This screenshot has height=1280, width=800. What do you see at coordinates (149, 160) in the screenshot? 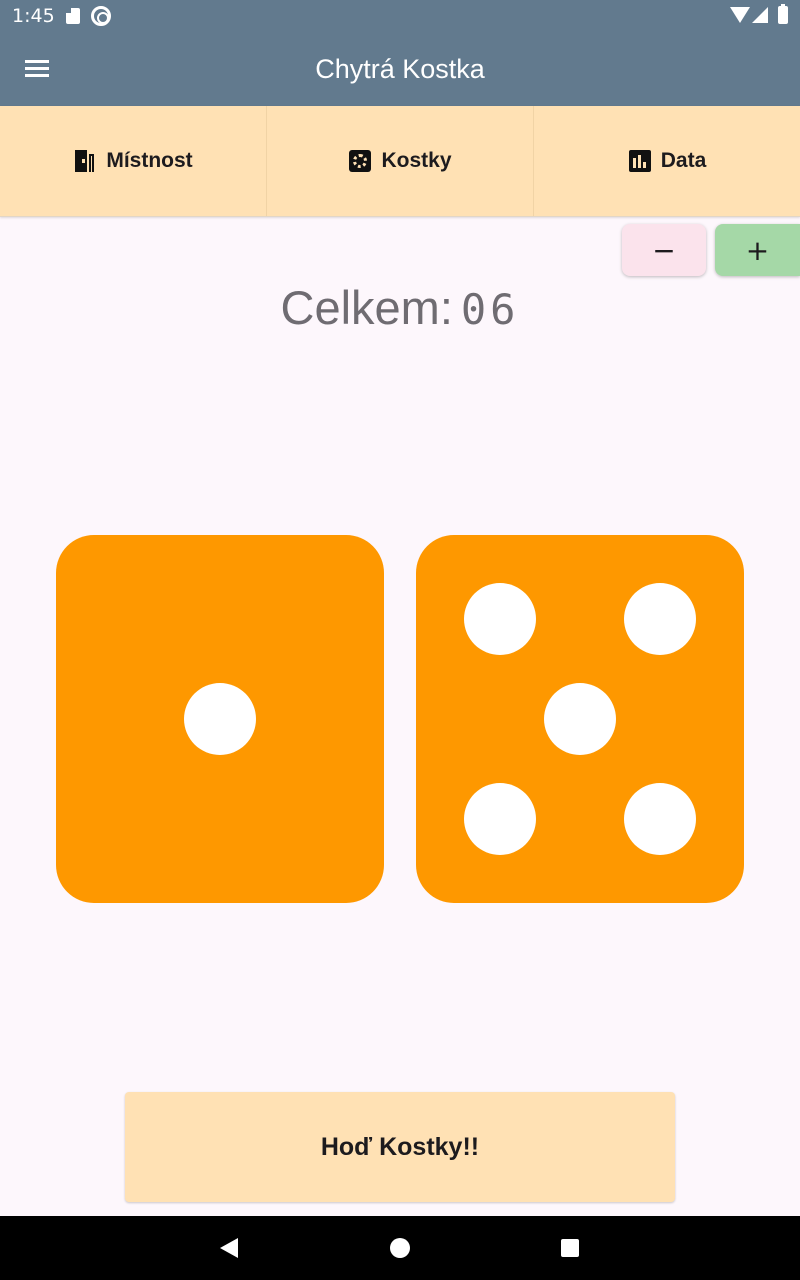
I see `tab-room-label: Místnost` at bounding box center [149, 160].